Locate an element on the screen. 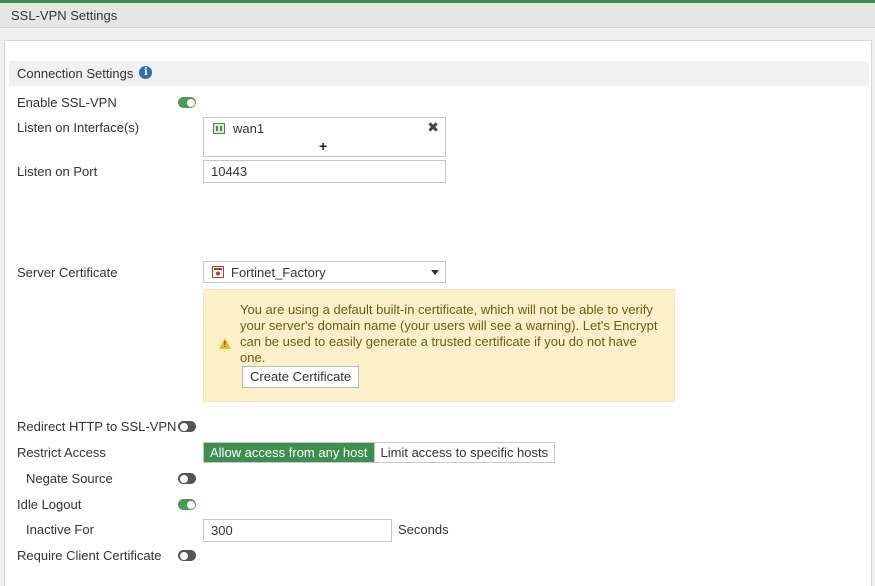 This screenshot has width=875, height=586. listen-interface-field: wan1 ✖ + is located at coordinates (324, 137).